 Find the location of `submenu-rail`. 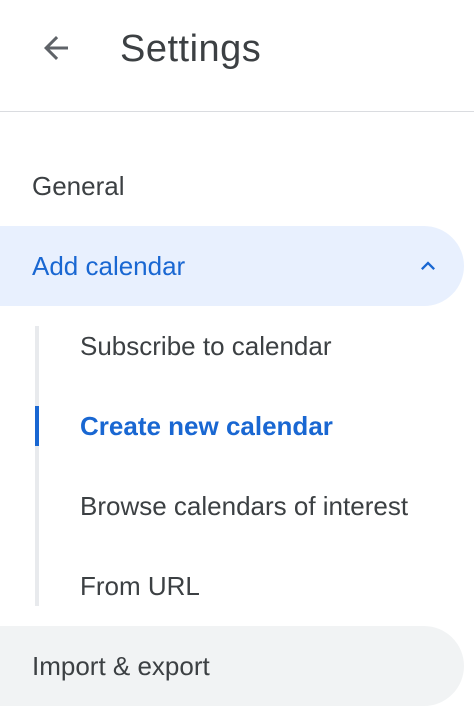

submenu-rail is located at coordinates (37, 466).